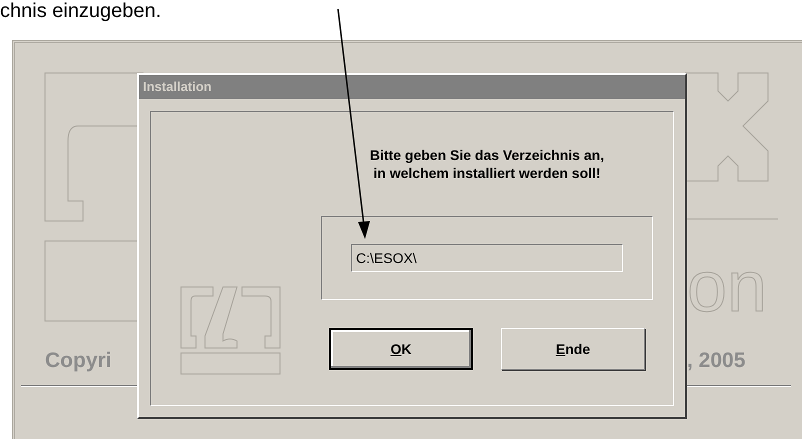 The image size is (802, 439). I want to click on copyright-year-text: , 2005, so click(716, 361).